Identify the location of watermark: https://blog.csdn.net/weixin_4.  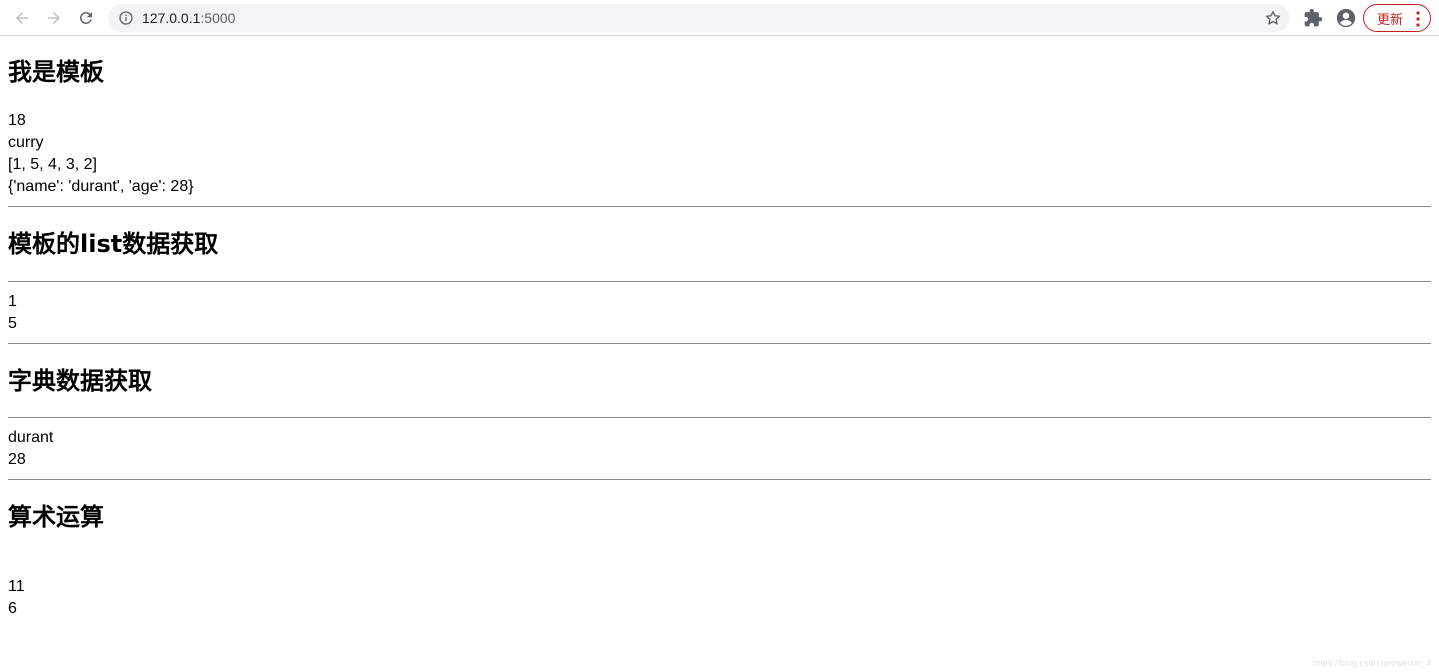
(1371, 663).